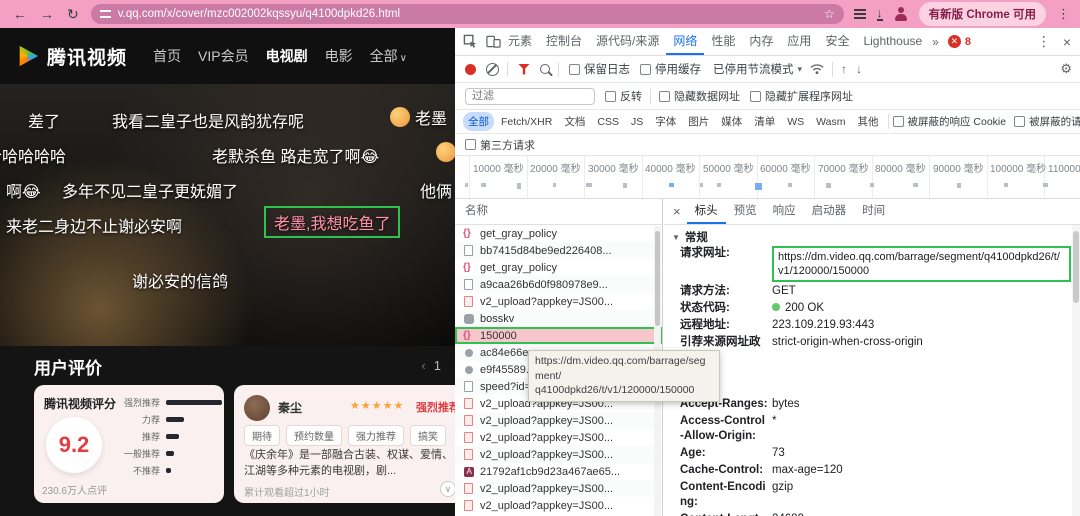 This screenshot has width=1080, height=516. Describe the element at coordinates (837, 41) in the screenshot. I see `tab-security: 安全` at that location.